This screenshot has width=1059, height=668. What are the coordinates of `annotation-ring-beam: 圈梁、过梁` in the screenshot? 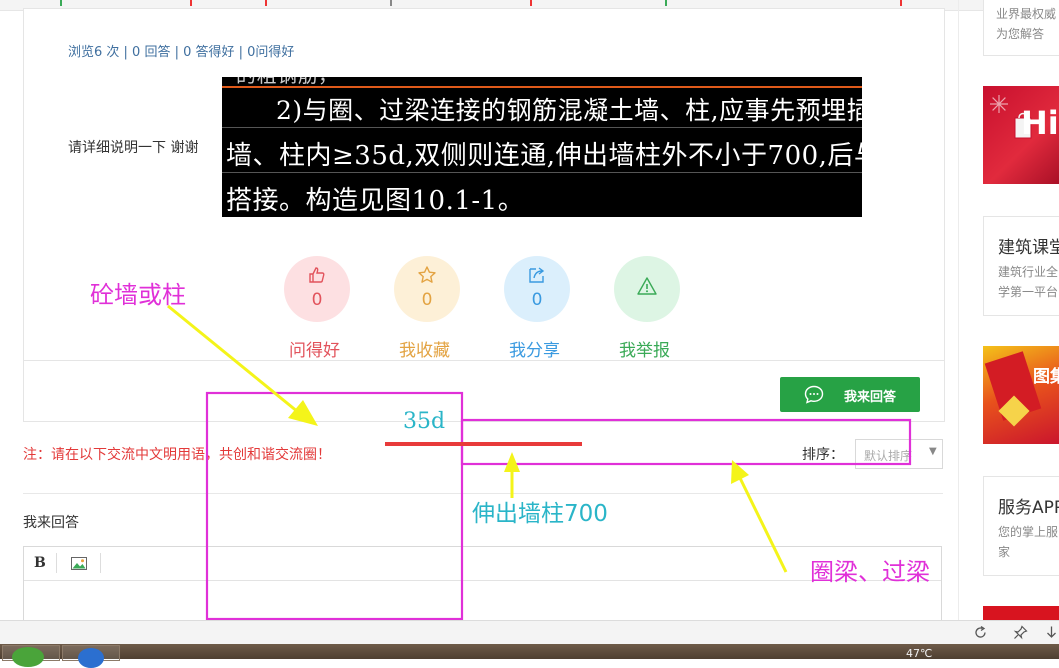 It's located at (870, 572).